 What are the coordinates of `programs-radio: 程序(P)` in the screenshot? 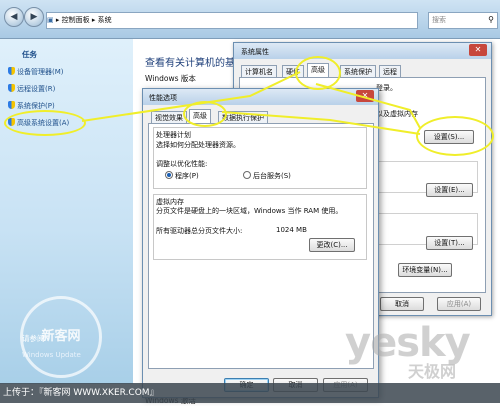 It's located at (182, 176).